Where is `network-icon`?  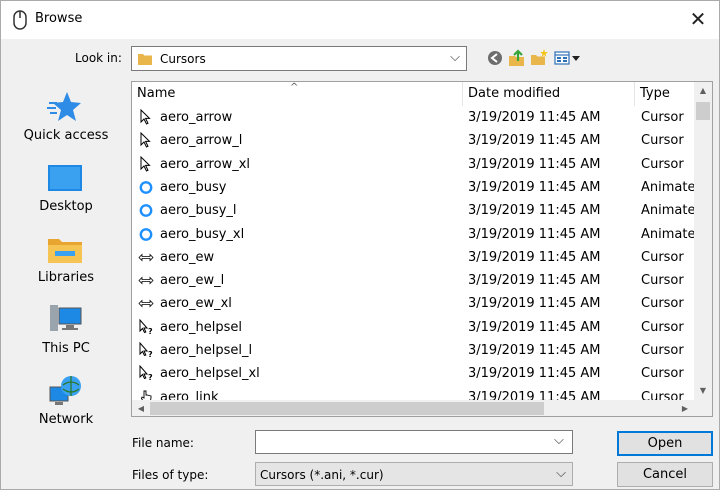
network-icon is located at coordinates (65, 390).